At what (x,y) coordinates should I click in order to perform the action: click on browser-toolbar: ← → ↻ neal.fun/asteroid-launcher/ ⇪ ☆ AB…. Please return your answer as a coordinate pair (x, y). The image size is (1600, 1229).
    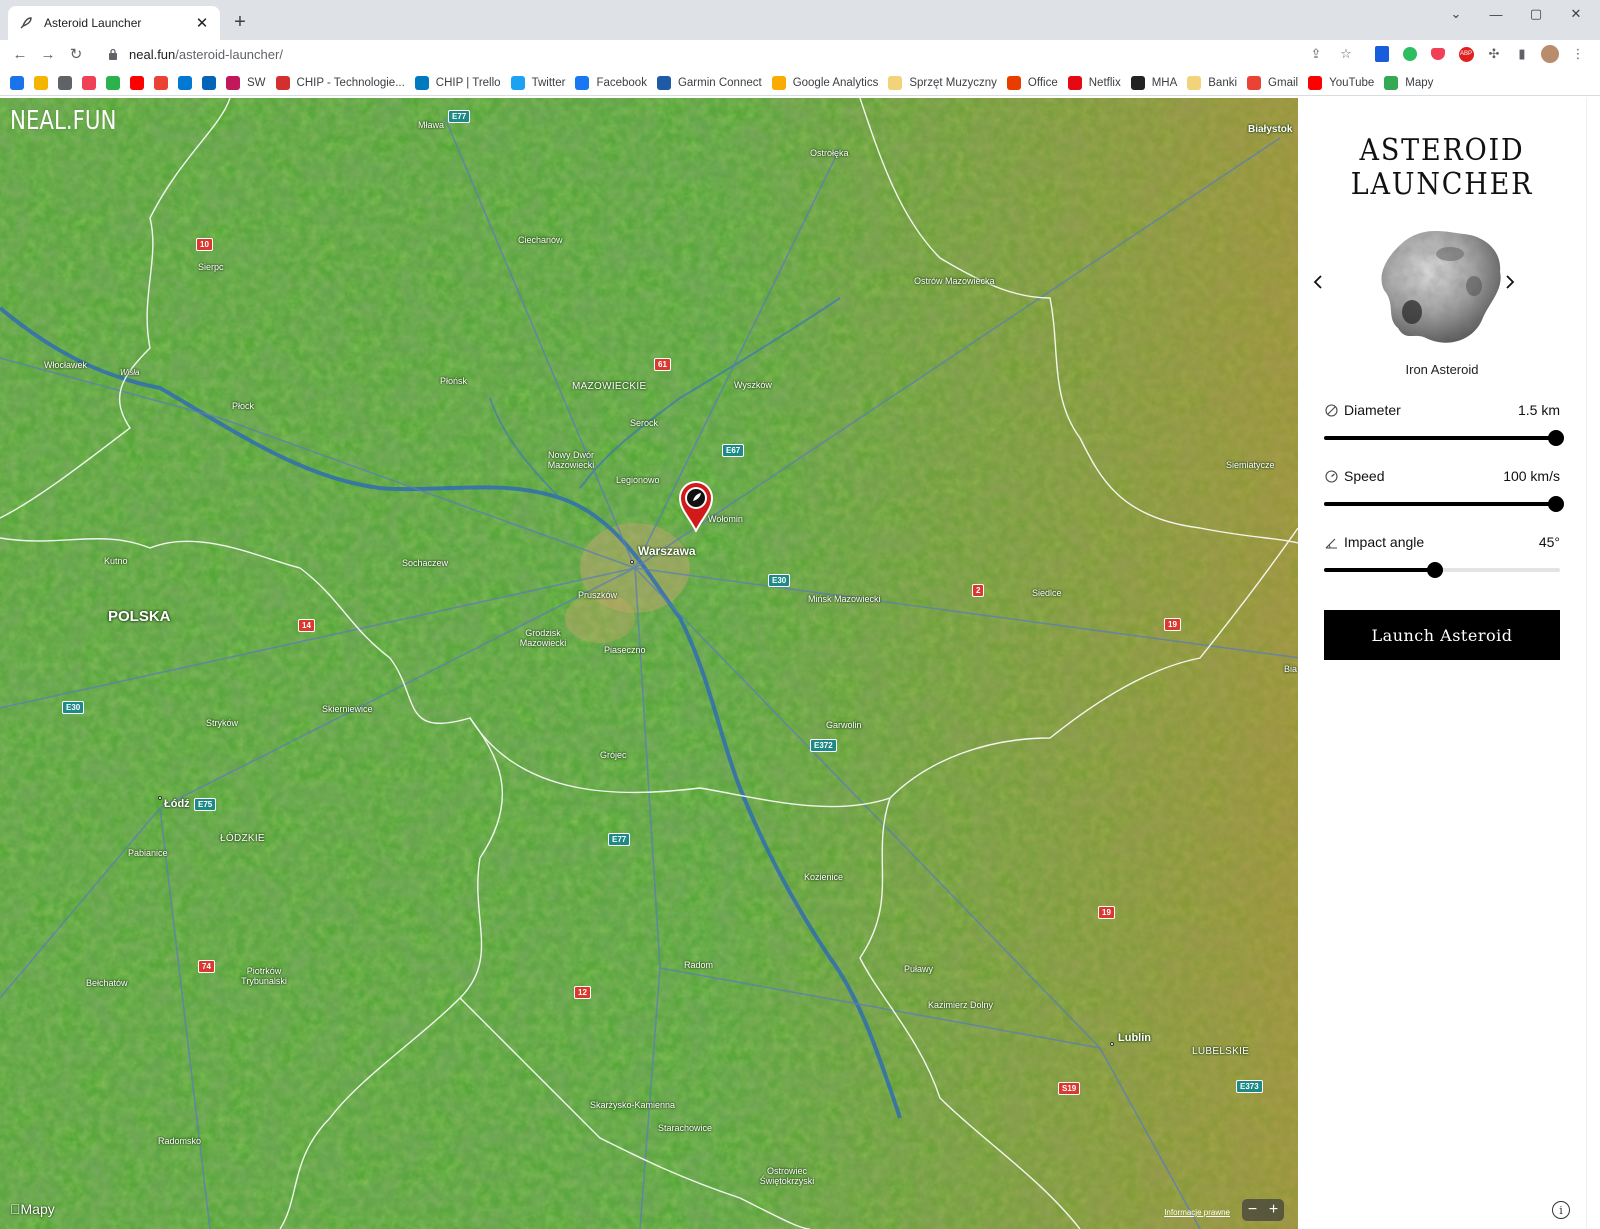
    Looking at the image, I should click on (800, 54).